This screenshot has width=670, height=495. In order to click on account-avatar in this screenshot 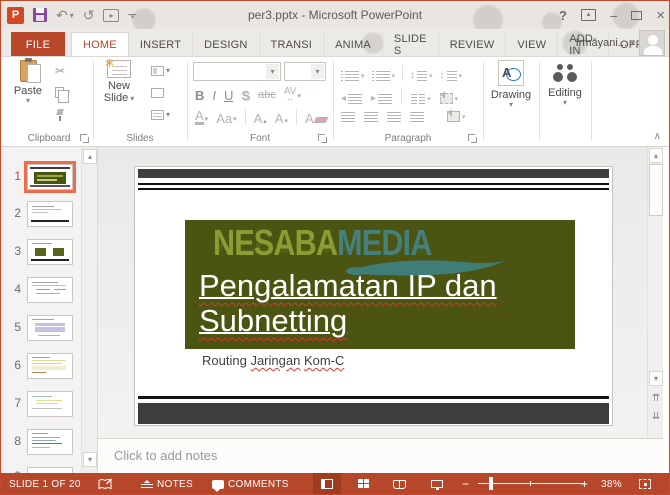, I will do `click(652, 43)`.